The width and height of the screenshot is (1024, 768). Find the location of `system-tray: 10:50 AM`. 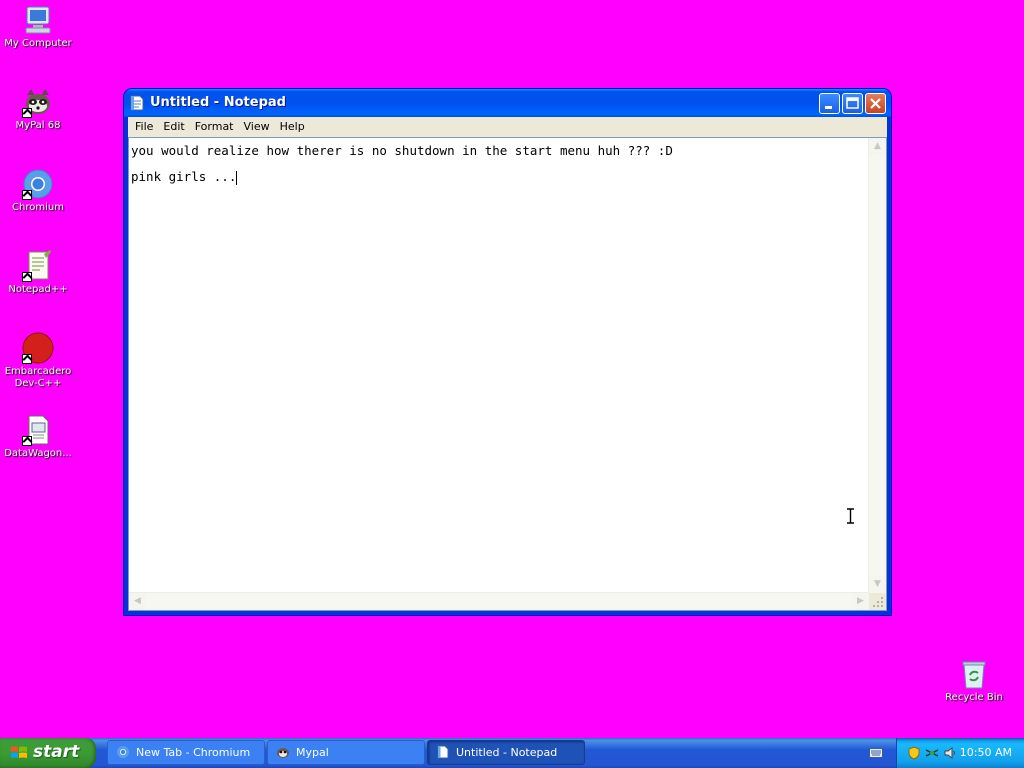

system-tray: 10:50 AM is located at coordinates (960, 753).